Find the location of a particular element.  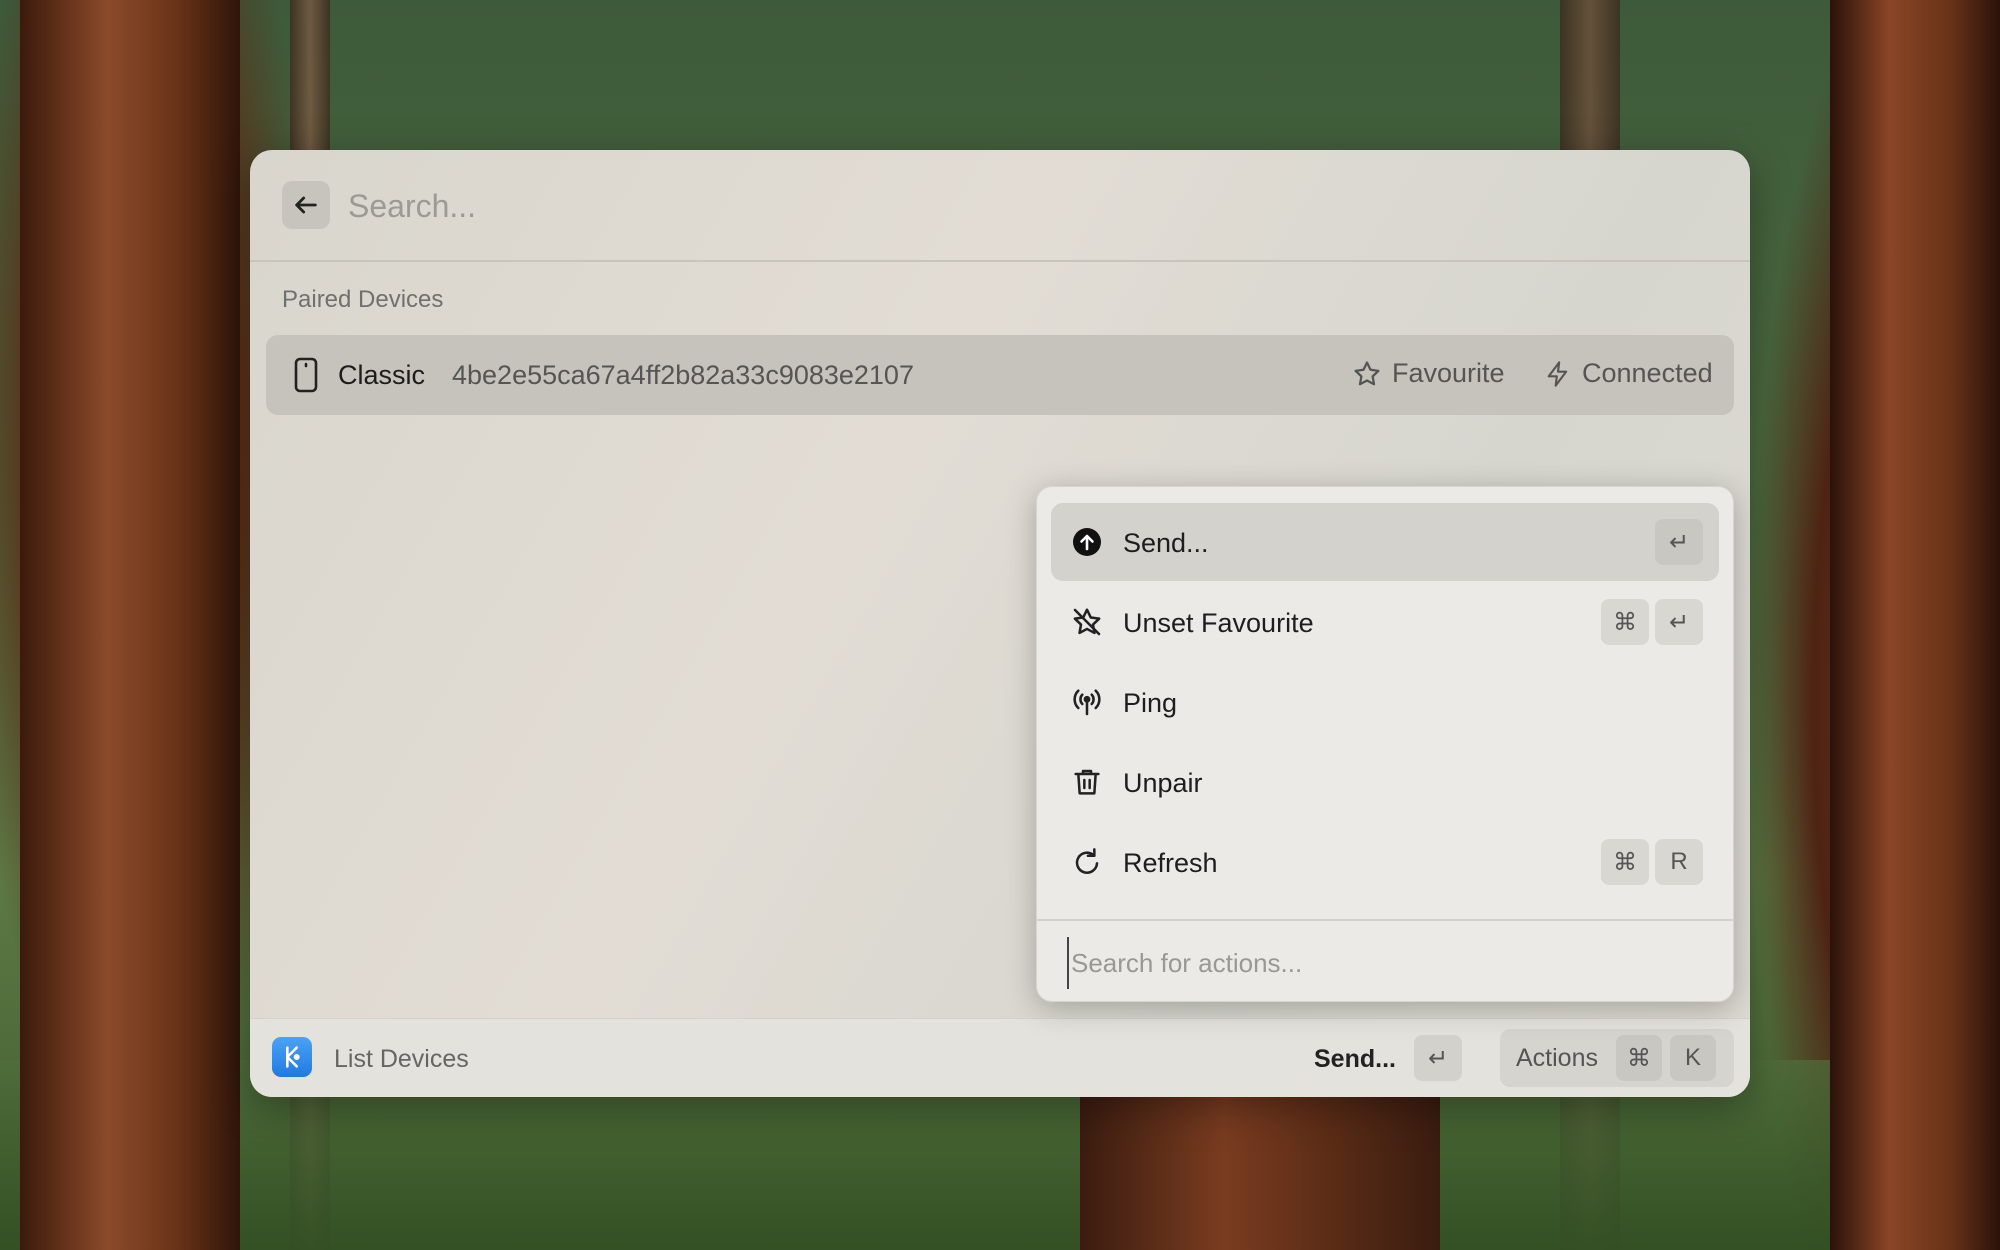

shortcut-keys: ↵ is located at coordinates (1679, 542).